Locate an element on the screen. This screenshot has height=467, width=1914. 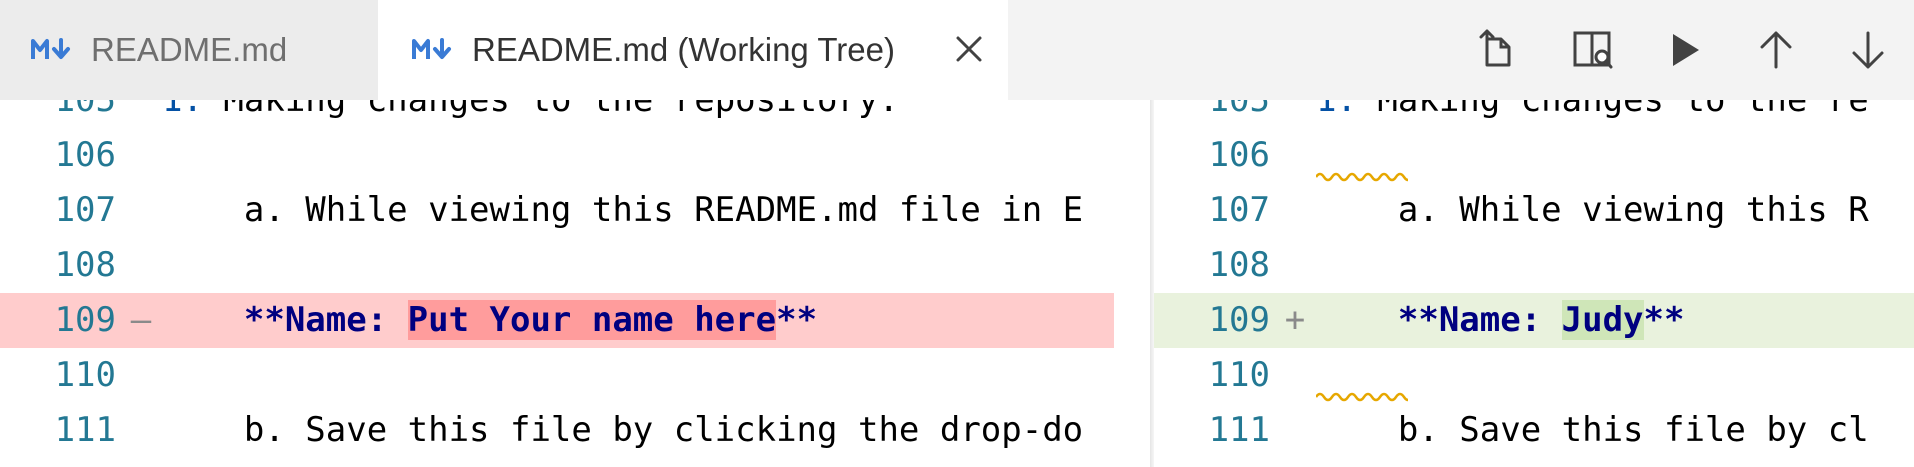
split-editor-button is located at coordinates (1592, 50).